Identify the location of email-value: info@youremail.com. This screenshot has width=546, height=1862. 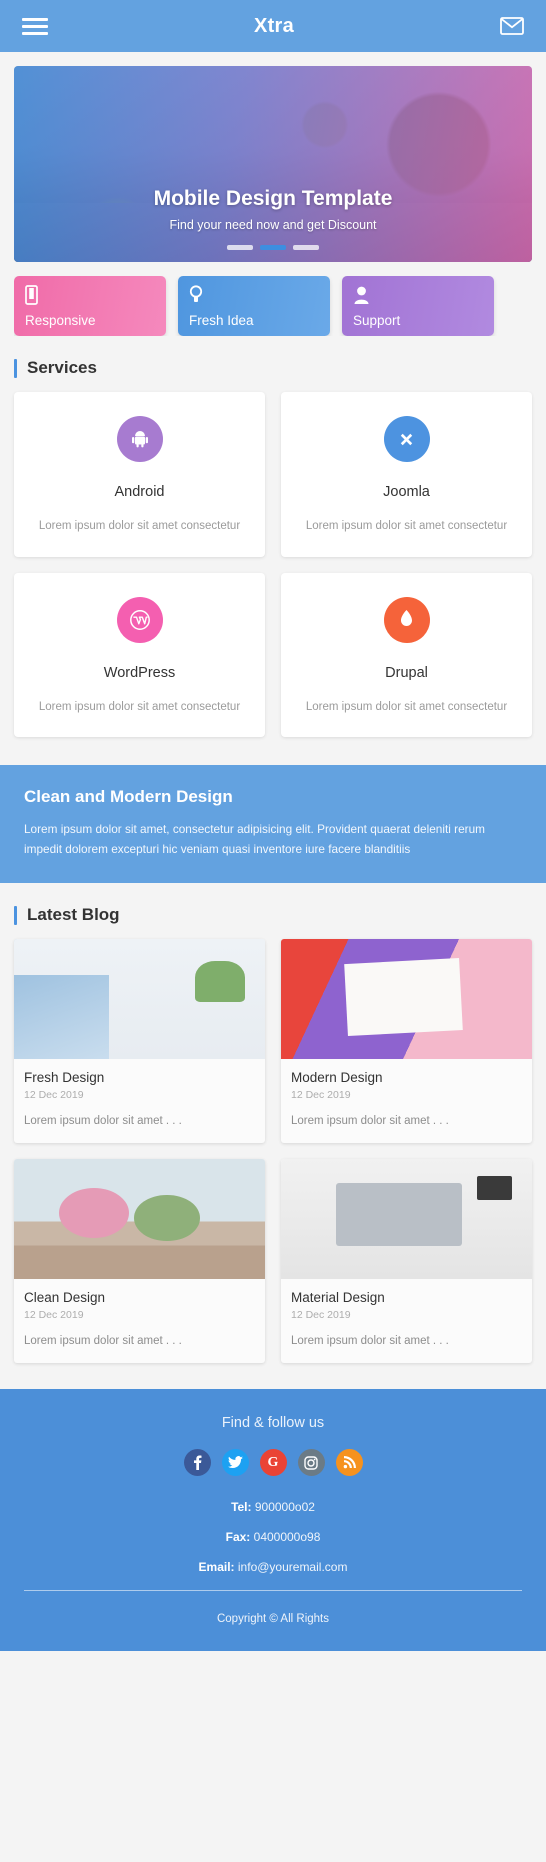
(293, 1567).